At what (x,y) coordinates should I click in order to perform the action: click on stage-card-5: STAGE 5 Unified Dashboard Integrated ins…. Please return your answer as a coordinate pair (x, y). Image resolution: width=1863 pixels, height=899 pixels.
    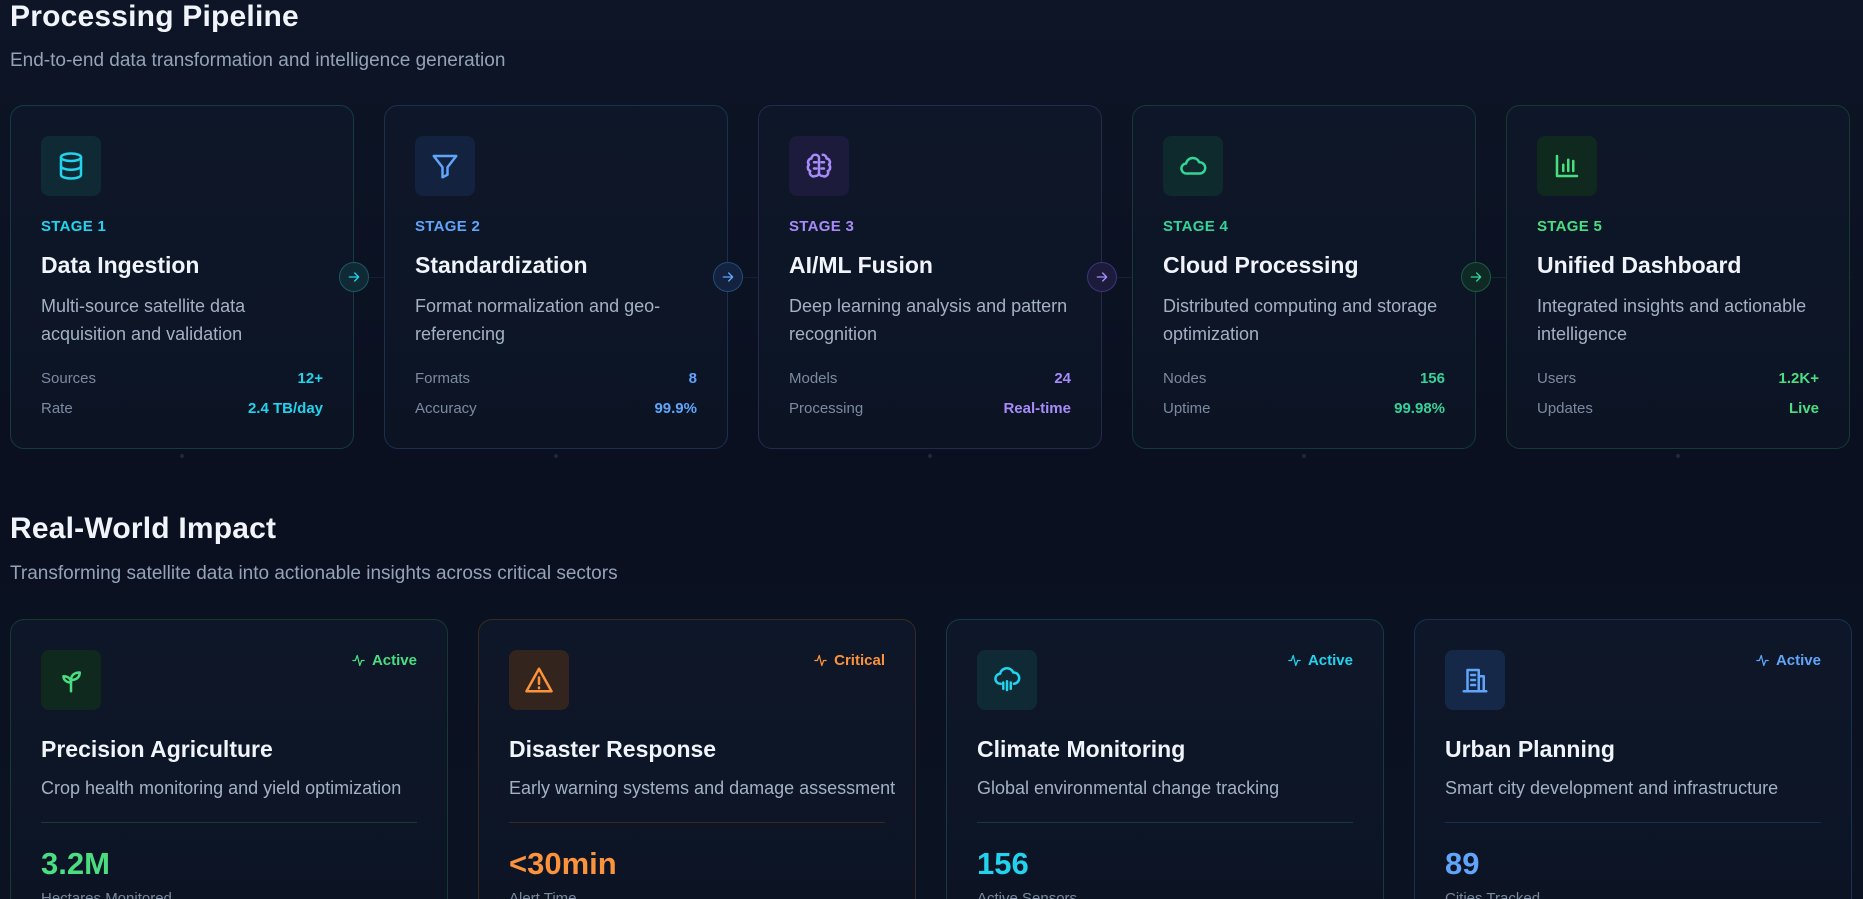
    Looking at the image, I should click on (1678, 277).